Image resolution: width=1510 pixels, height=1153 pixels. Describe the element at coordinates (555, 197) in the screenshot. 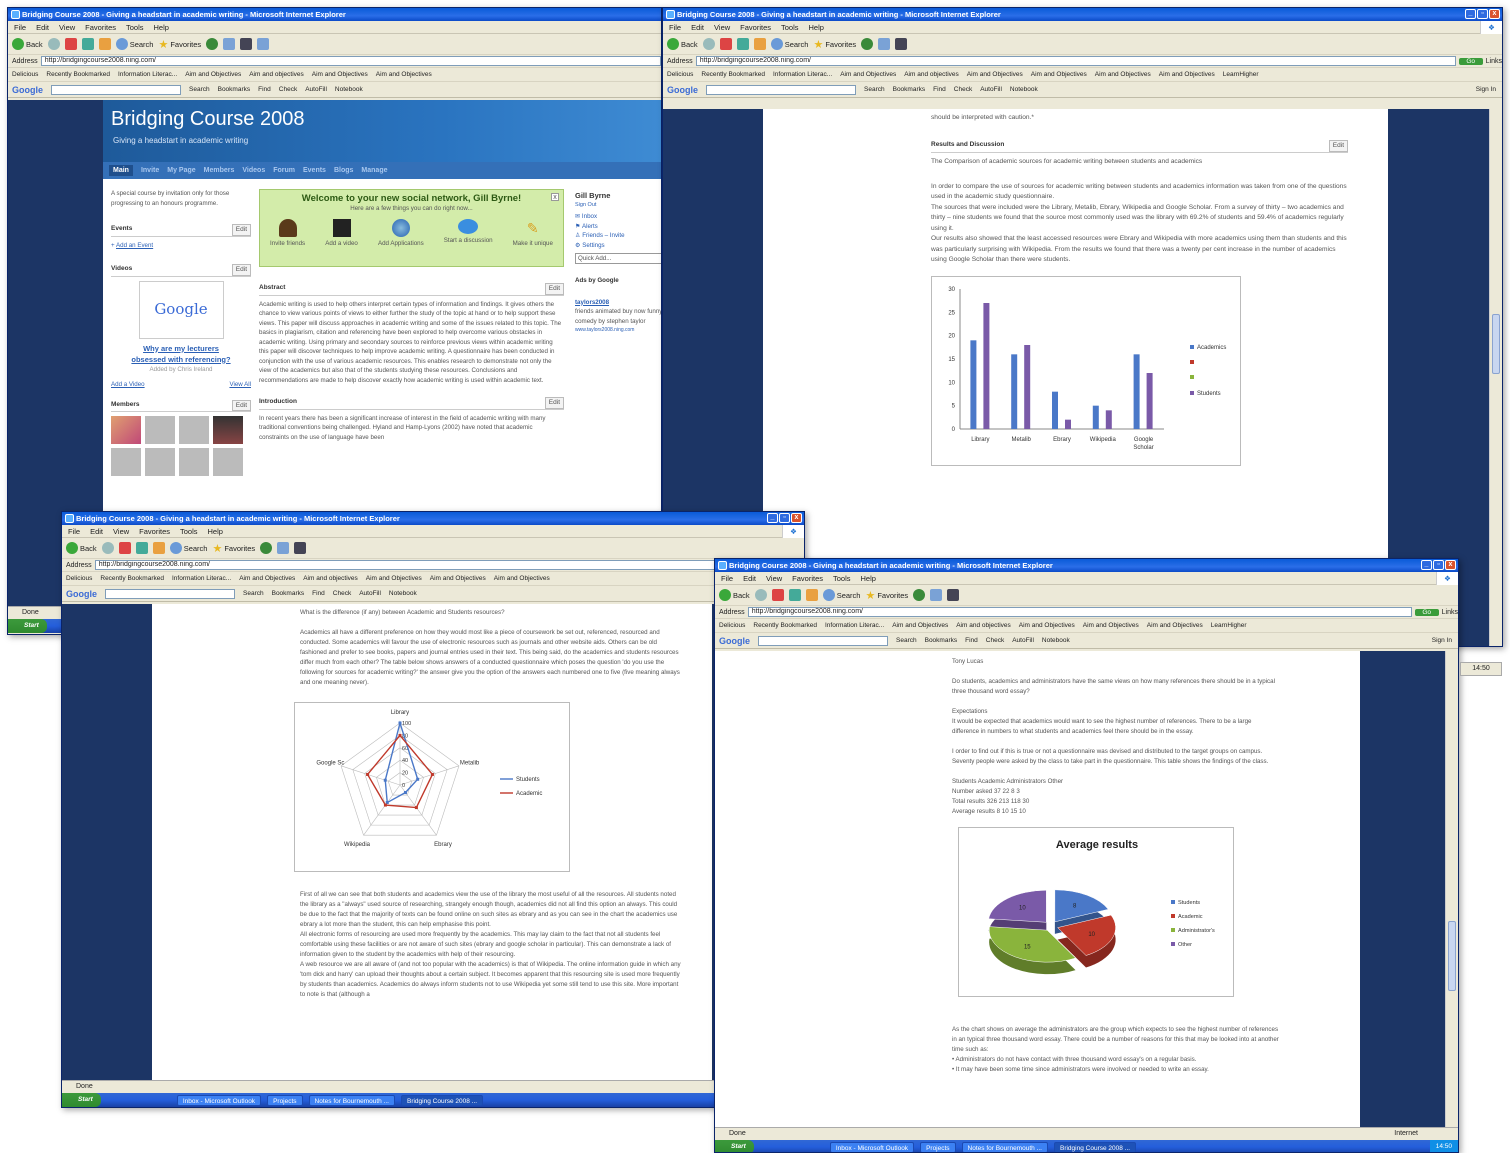

I see `close-icon: x` at that location.